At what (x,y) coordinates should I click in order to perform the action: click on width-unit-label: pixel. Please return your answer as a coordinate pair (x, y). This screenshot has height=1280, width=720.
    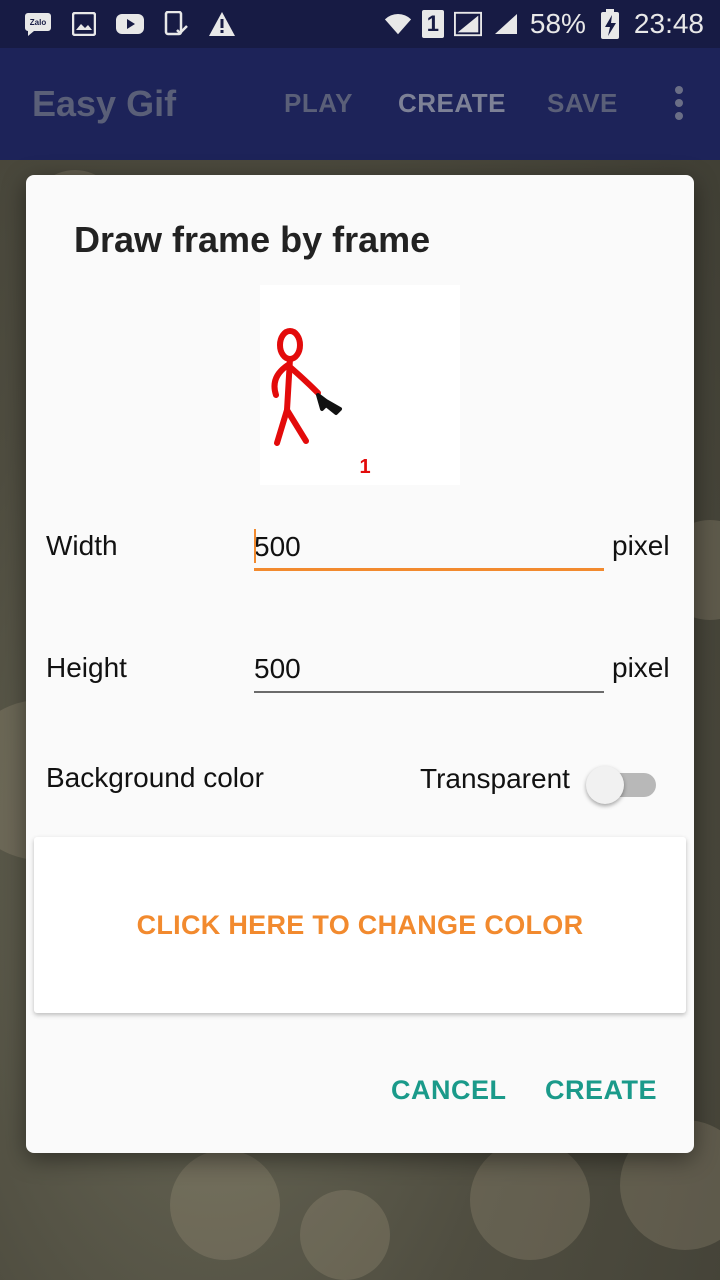
    Looking at the image, I should click on (641, 545).